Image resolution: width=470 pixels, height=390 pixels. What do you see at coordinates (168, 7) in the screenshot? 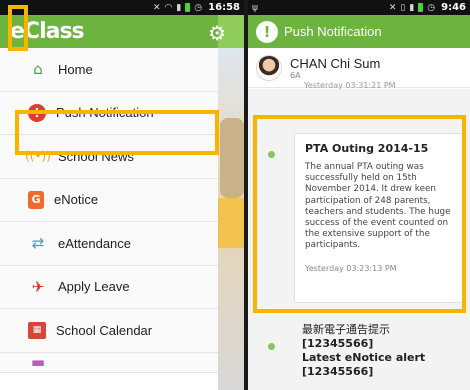
I see `wifi-icon: ◠` at bounding box center [168, 7].